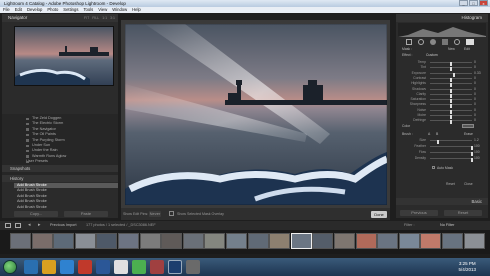 This screenshot has height=276, width=490. What do you see at coordinates (8, 225) in the screenshot?
I see `grid-view-icon` at bounding box center [8, 225].